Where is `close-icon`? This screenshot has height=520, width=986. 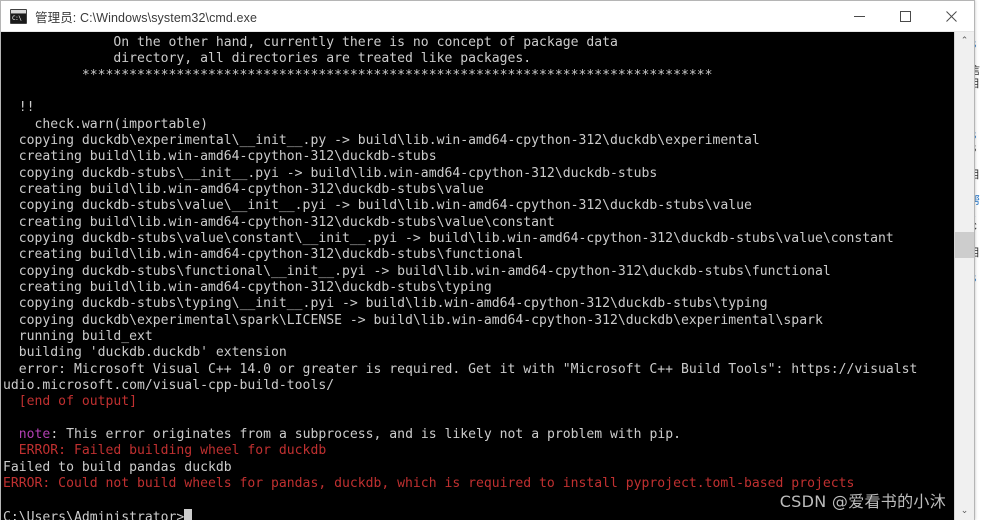
close-icon is located at coordinates (951, 16).